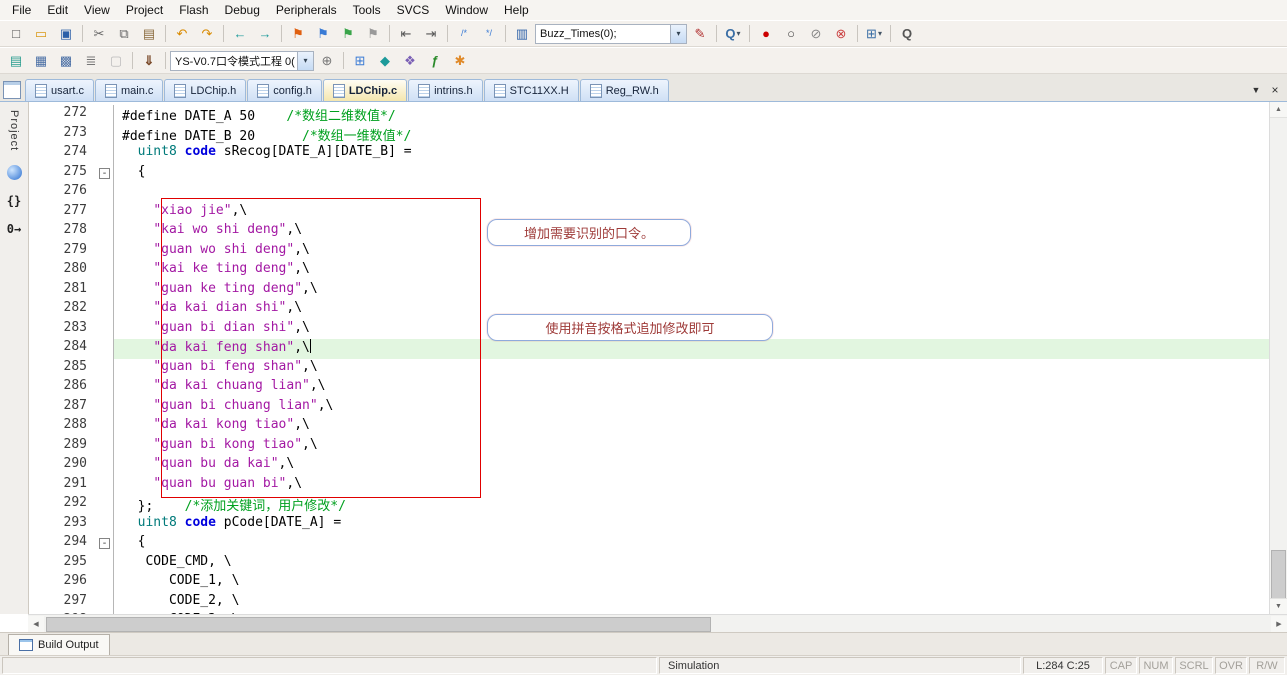  Describe the element at coordinates (692, 466) in the screenshot. I see `code-text: "quan bu da kai",\` at that location.